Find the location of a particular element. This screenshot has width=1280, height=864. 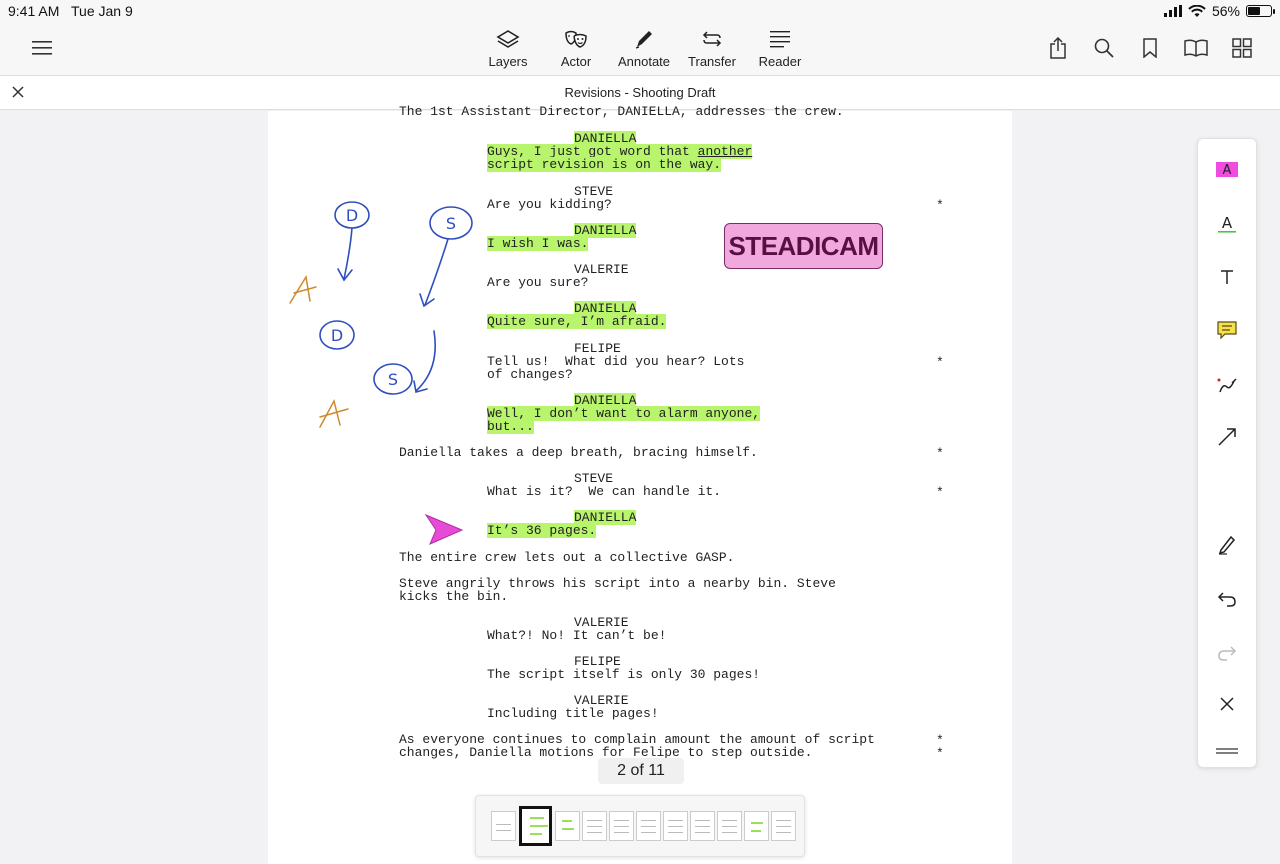

dialogue-line: Are you sure? is located at coordinates (538, 282).